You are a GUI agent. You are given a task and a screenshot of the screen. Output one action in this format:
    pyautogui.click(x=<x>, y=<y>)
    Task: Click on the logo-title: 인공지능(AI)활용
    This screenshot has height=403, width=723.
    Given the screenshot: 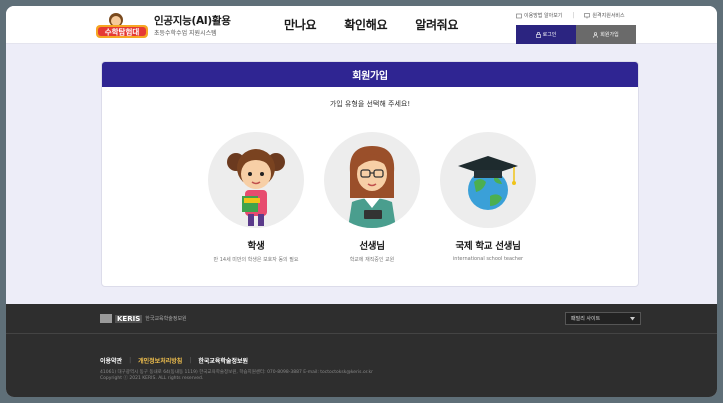 What is the action you would take?
    pyautogui.click(x=192, y=21)
    